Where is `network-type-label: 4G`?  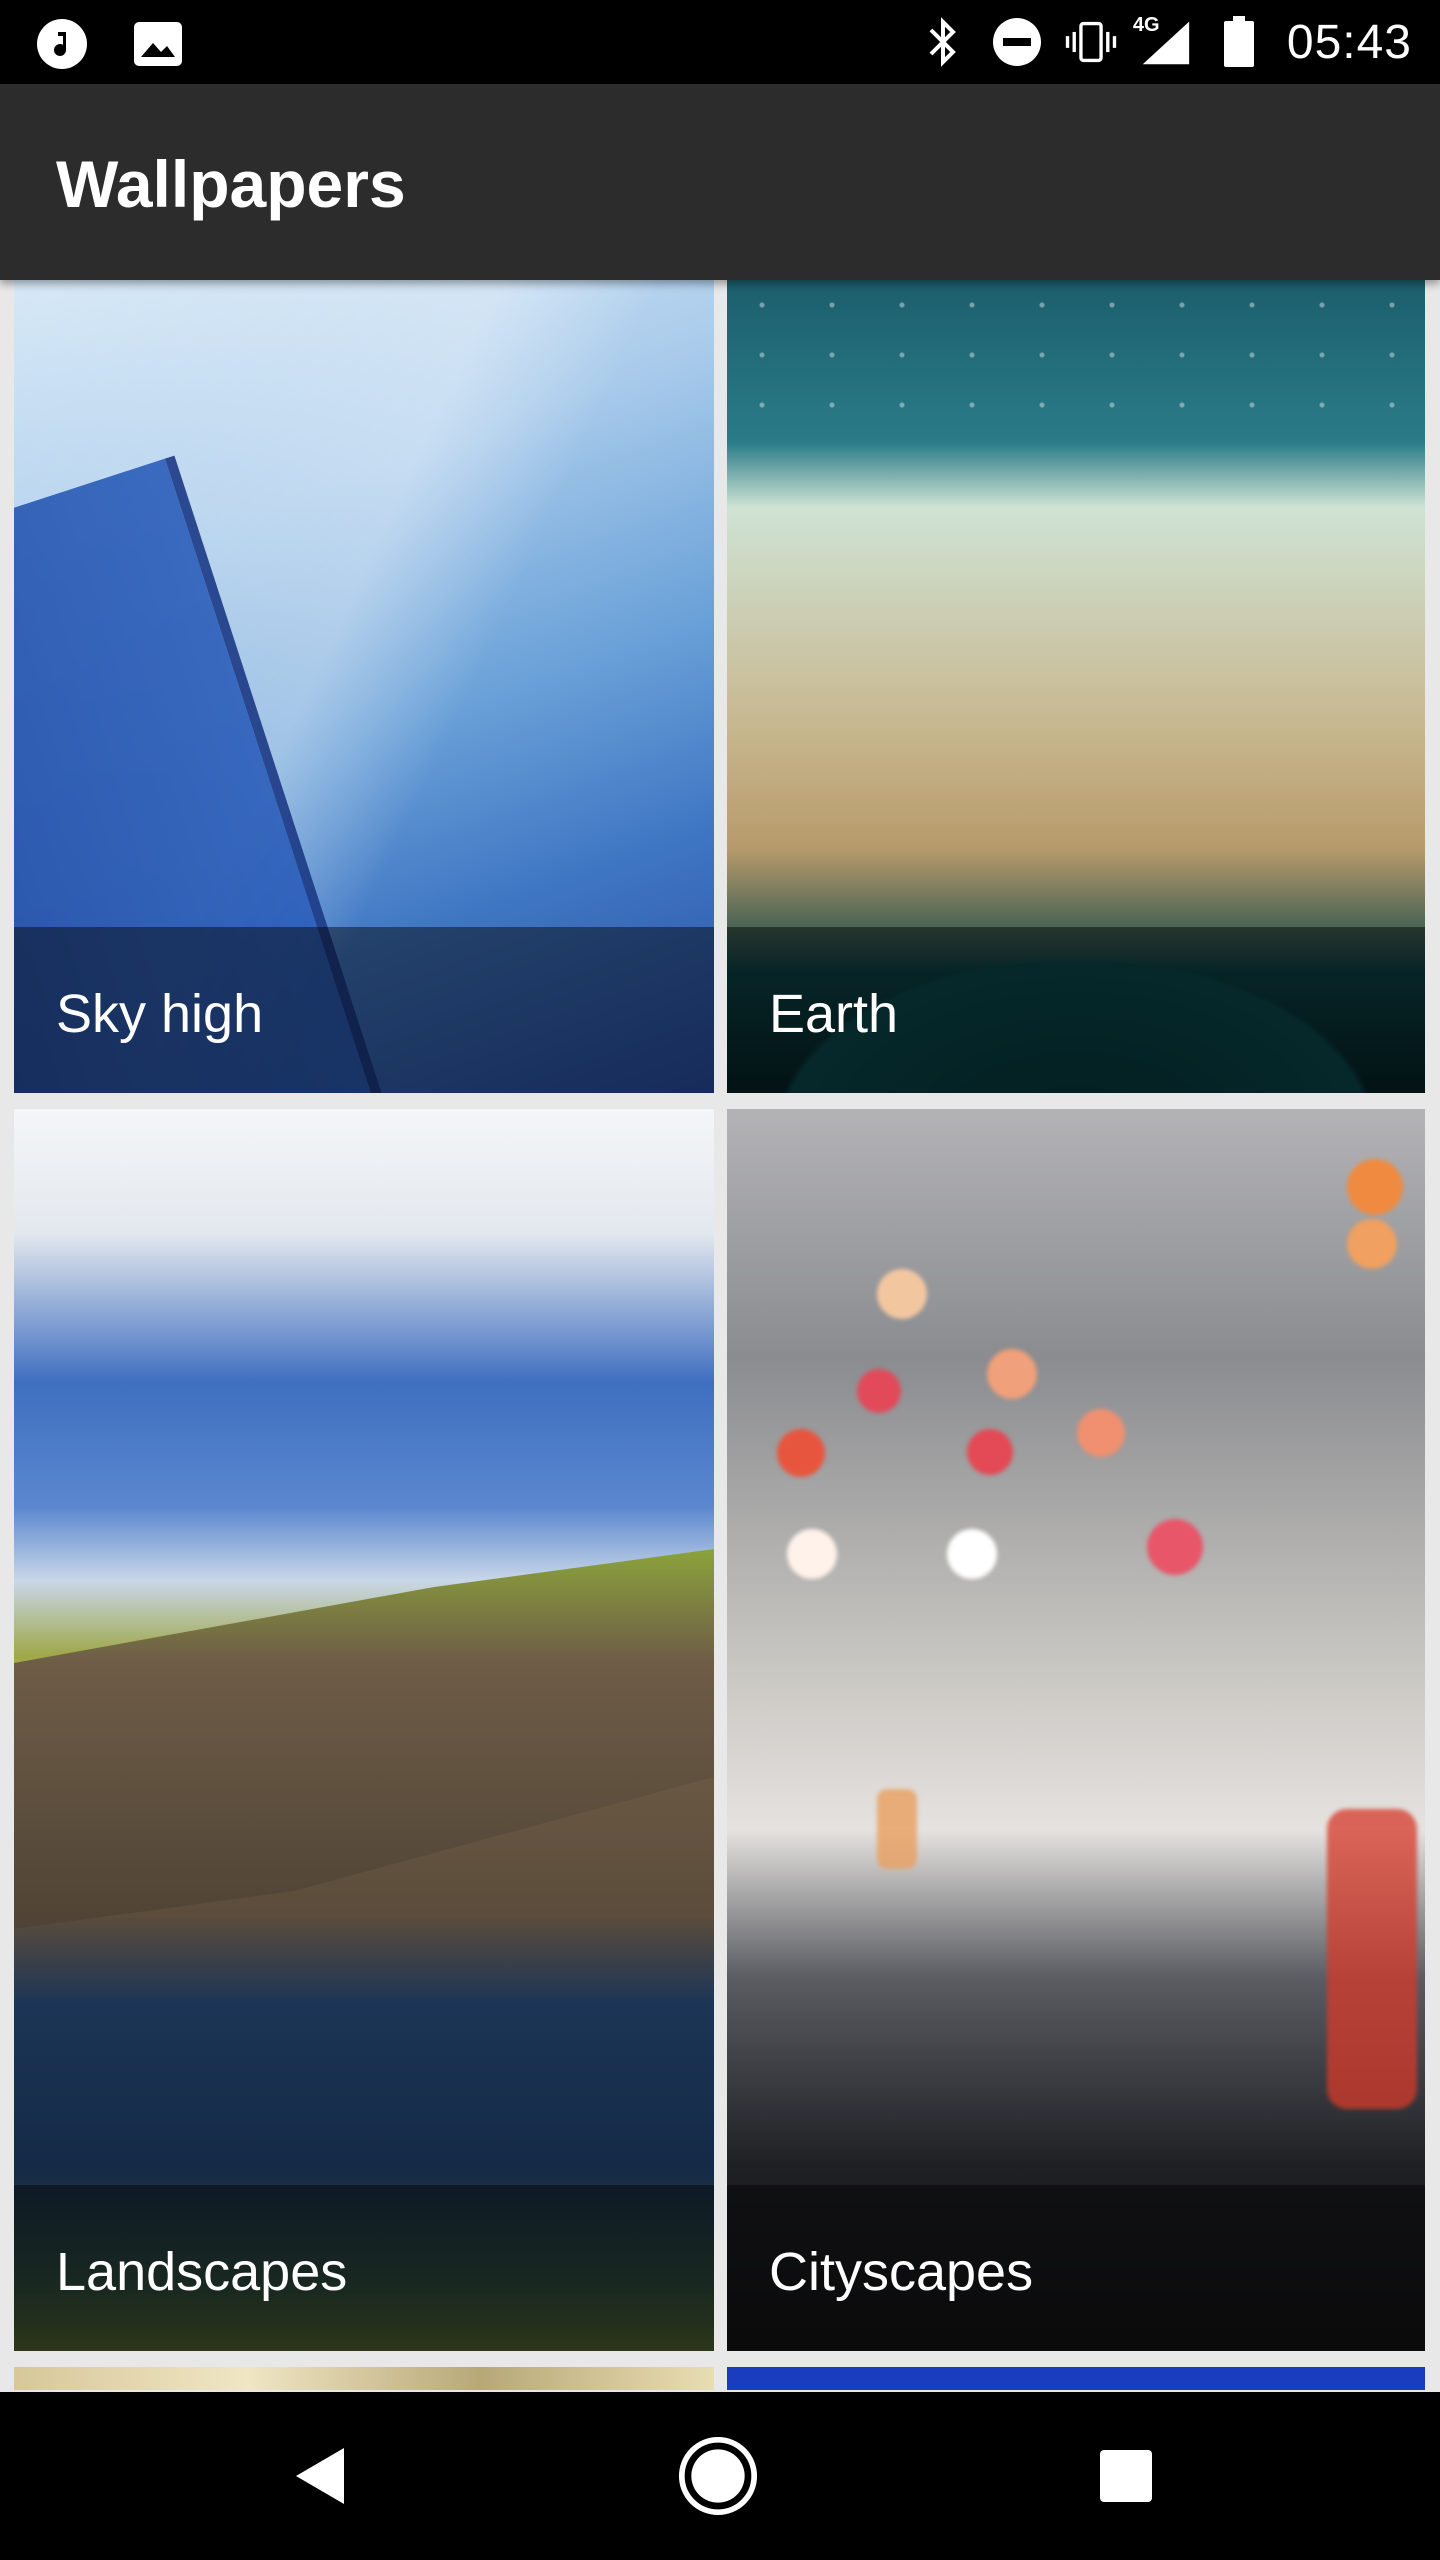
network-type-label: 4G is located at coordinates (1146, 25).